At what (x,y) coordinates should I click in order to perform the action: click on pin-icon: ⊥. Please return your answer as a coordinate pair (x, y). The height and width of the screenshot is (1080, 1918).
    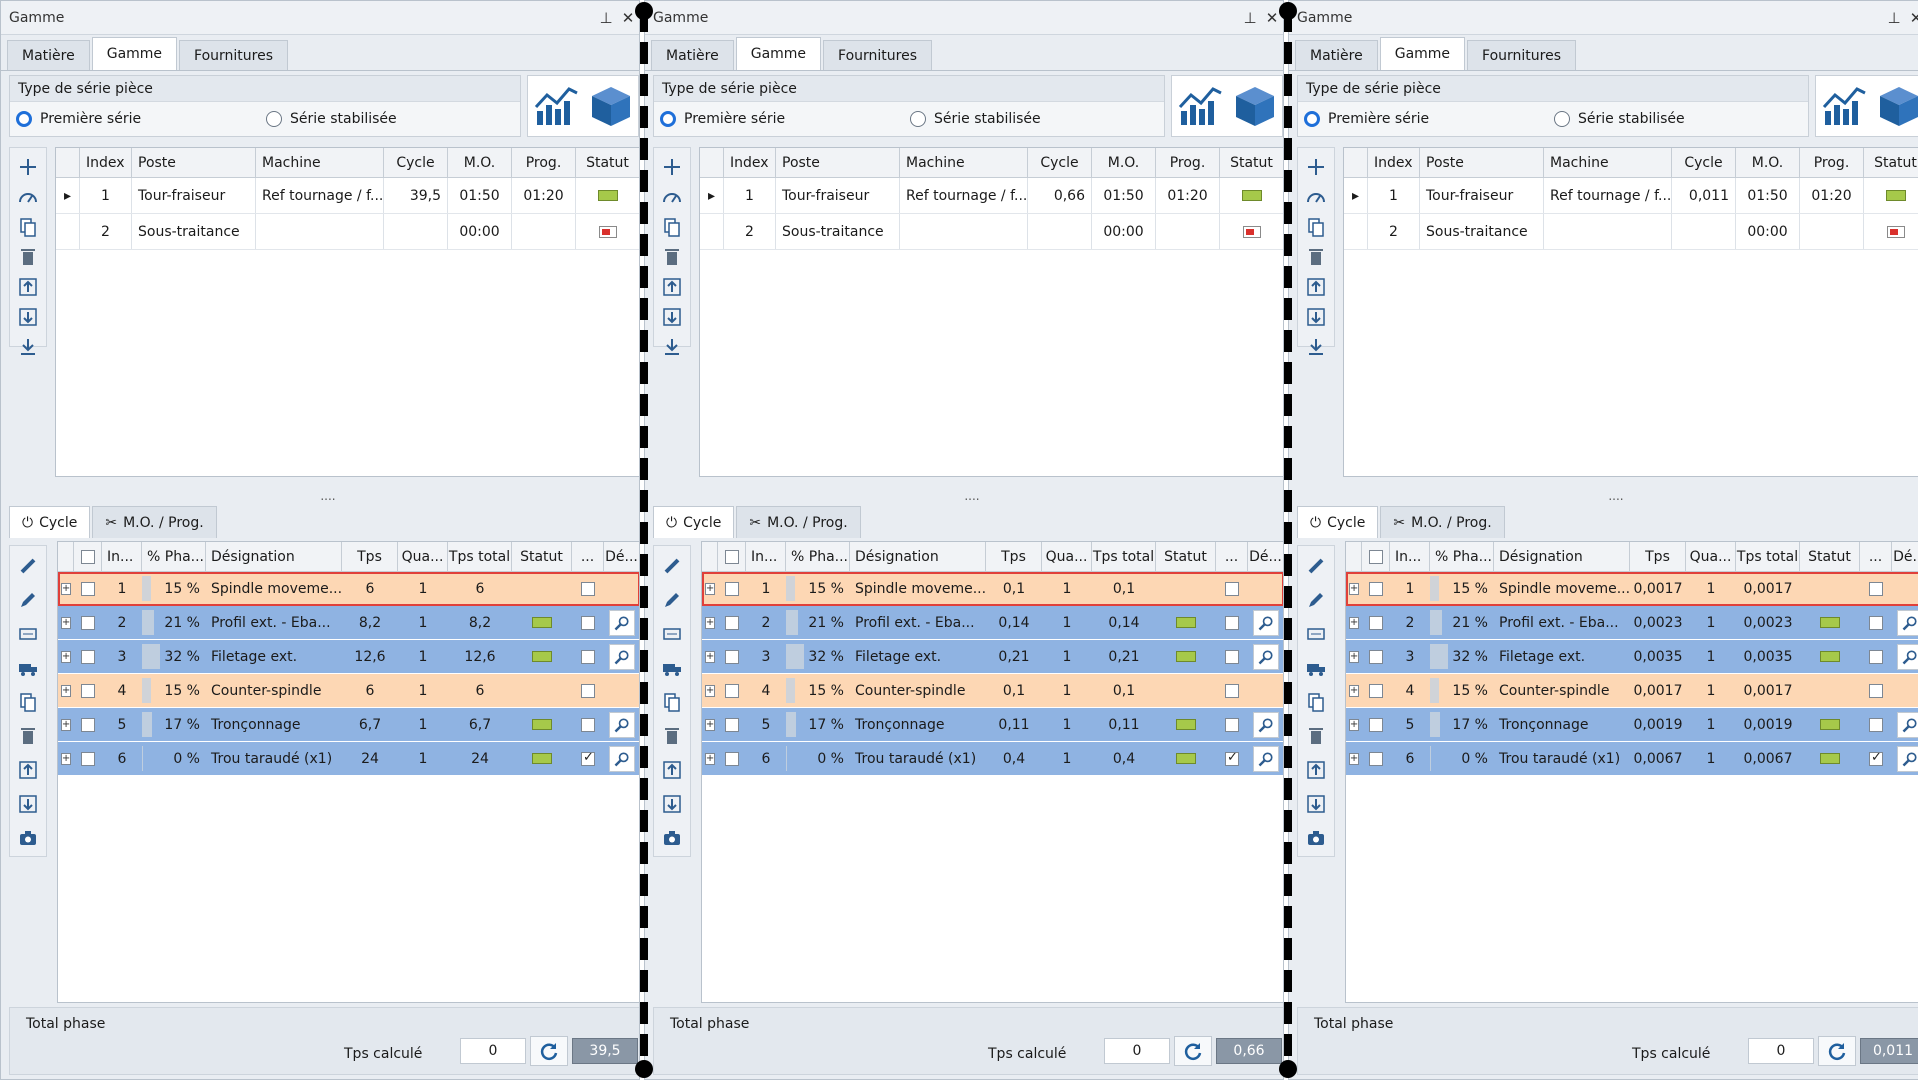
    Looking at the image, I should click on (606, 18).